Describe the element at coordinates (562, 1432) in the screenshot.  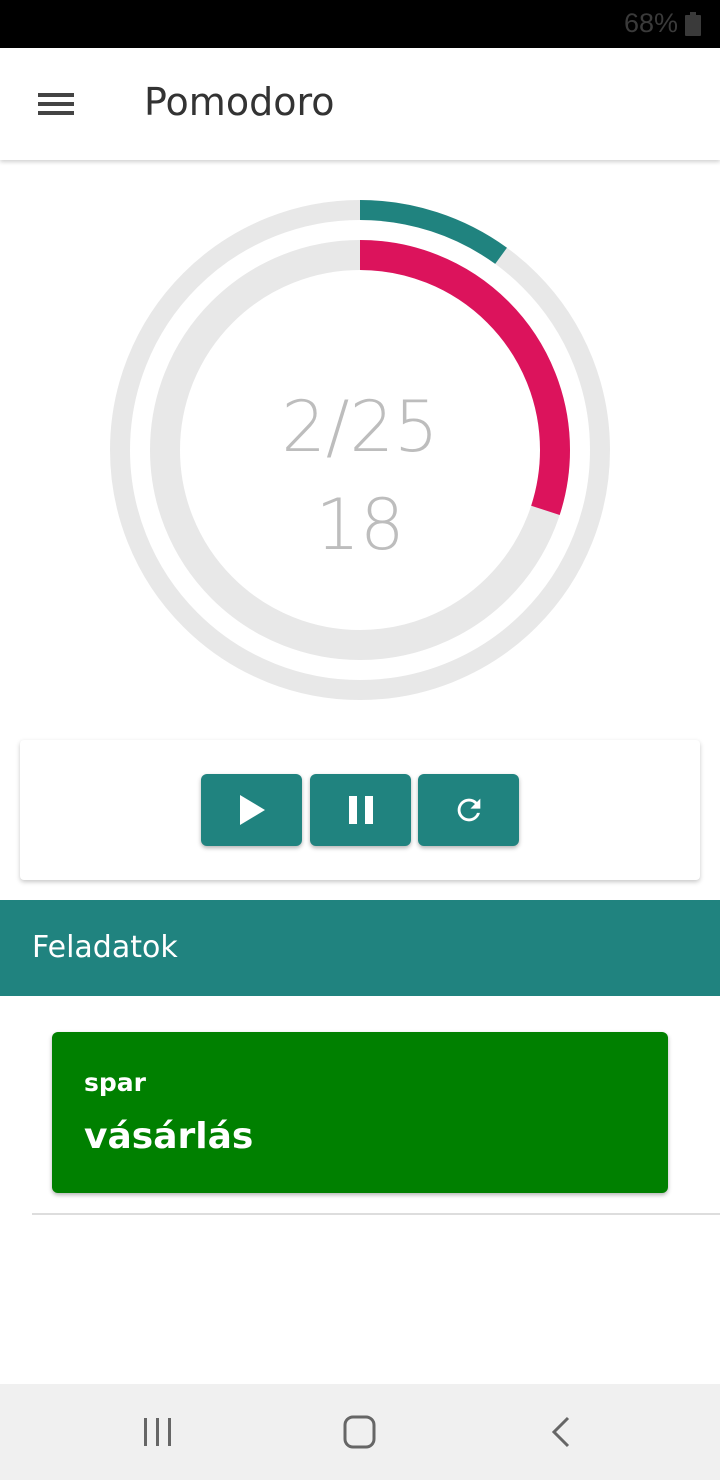
I see `back-icon` at that location.